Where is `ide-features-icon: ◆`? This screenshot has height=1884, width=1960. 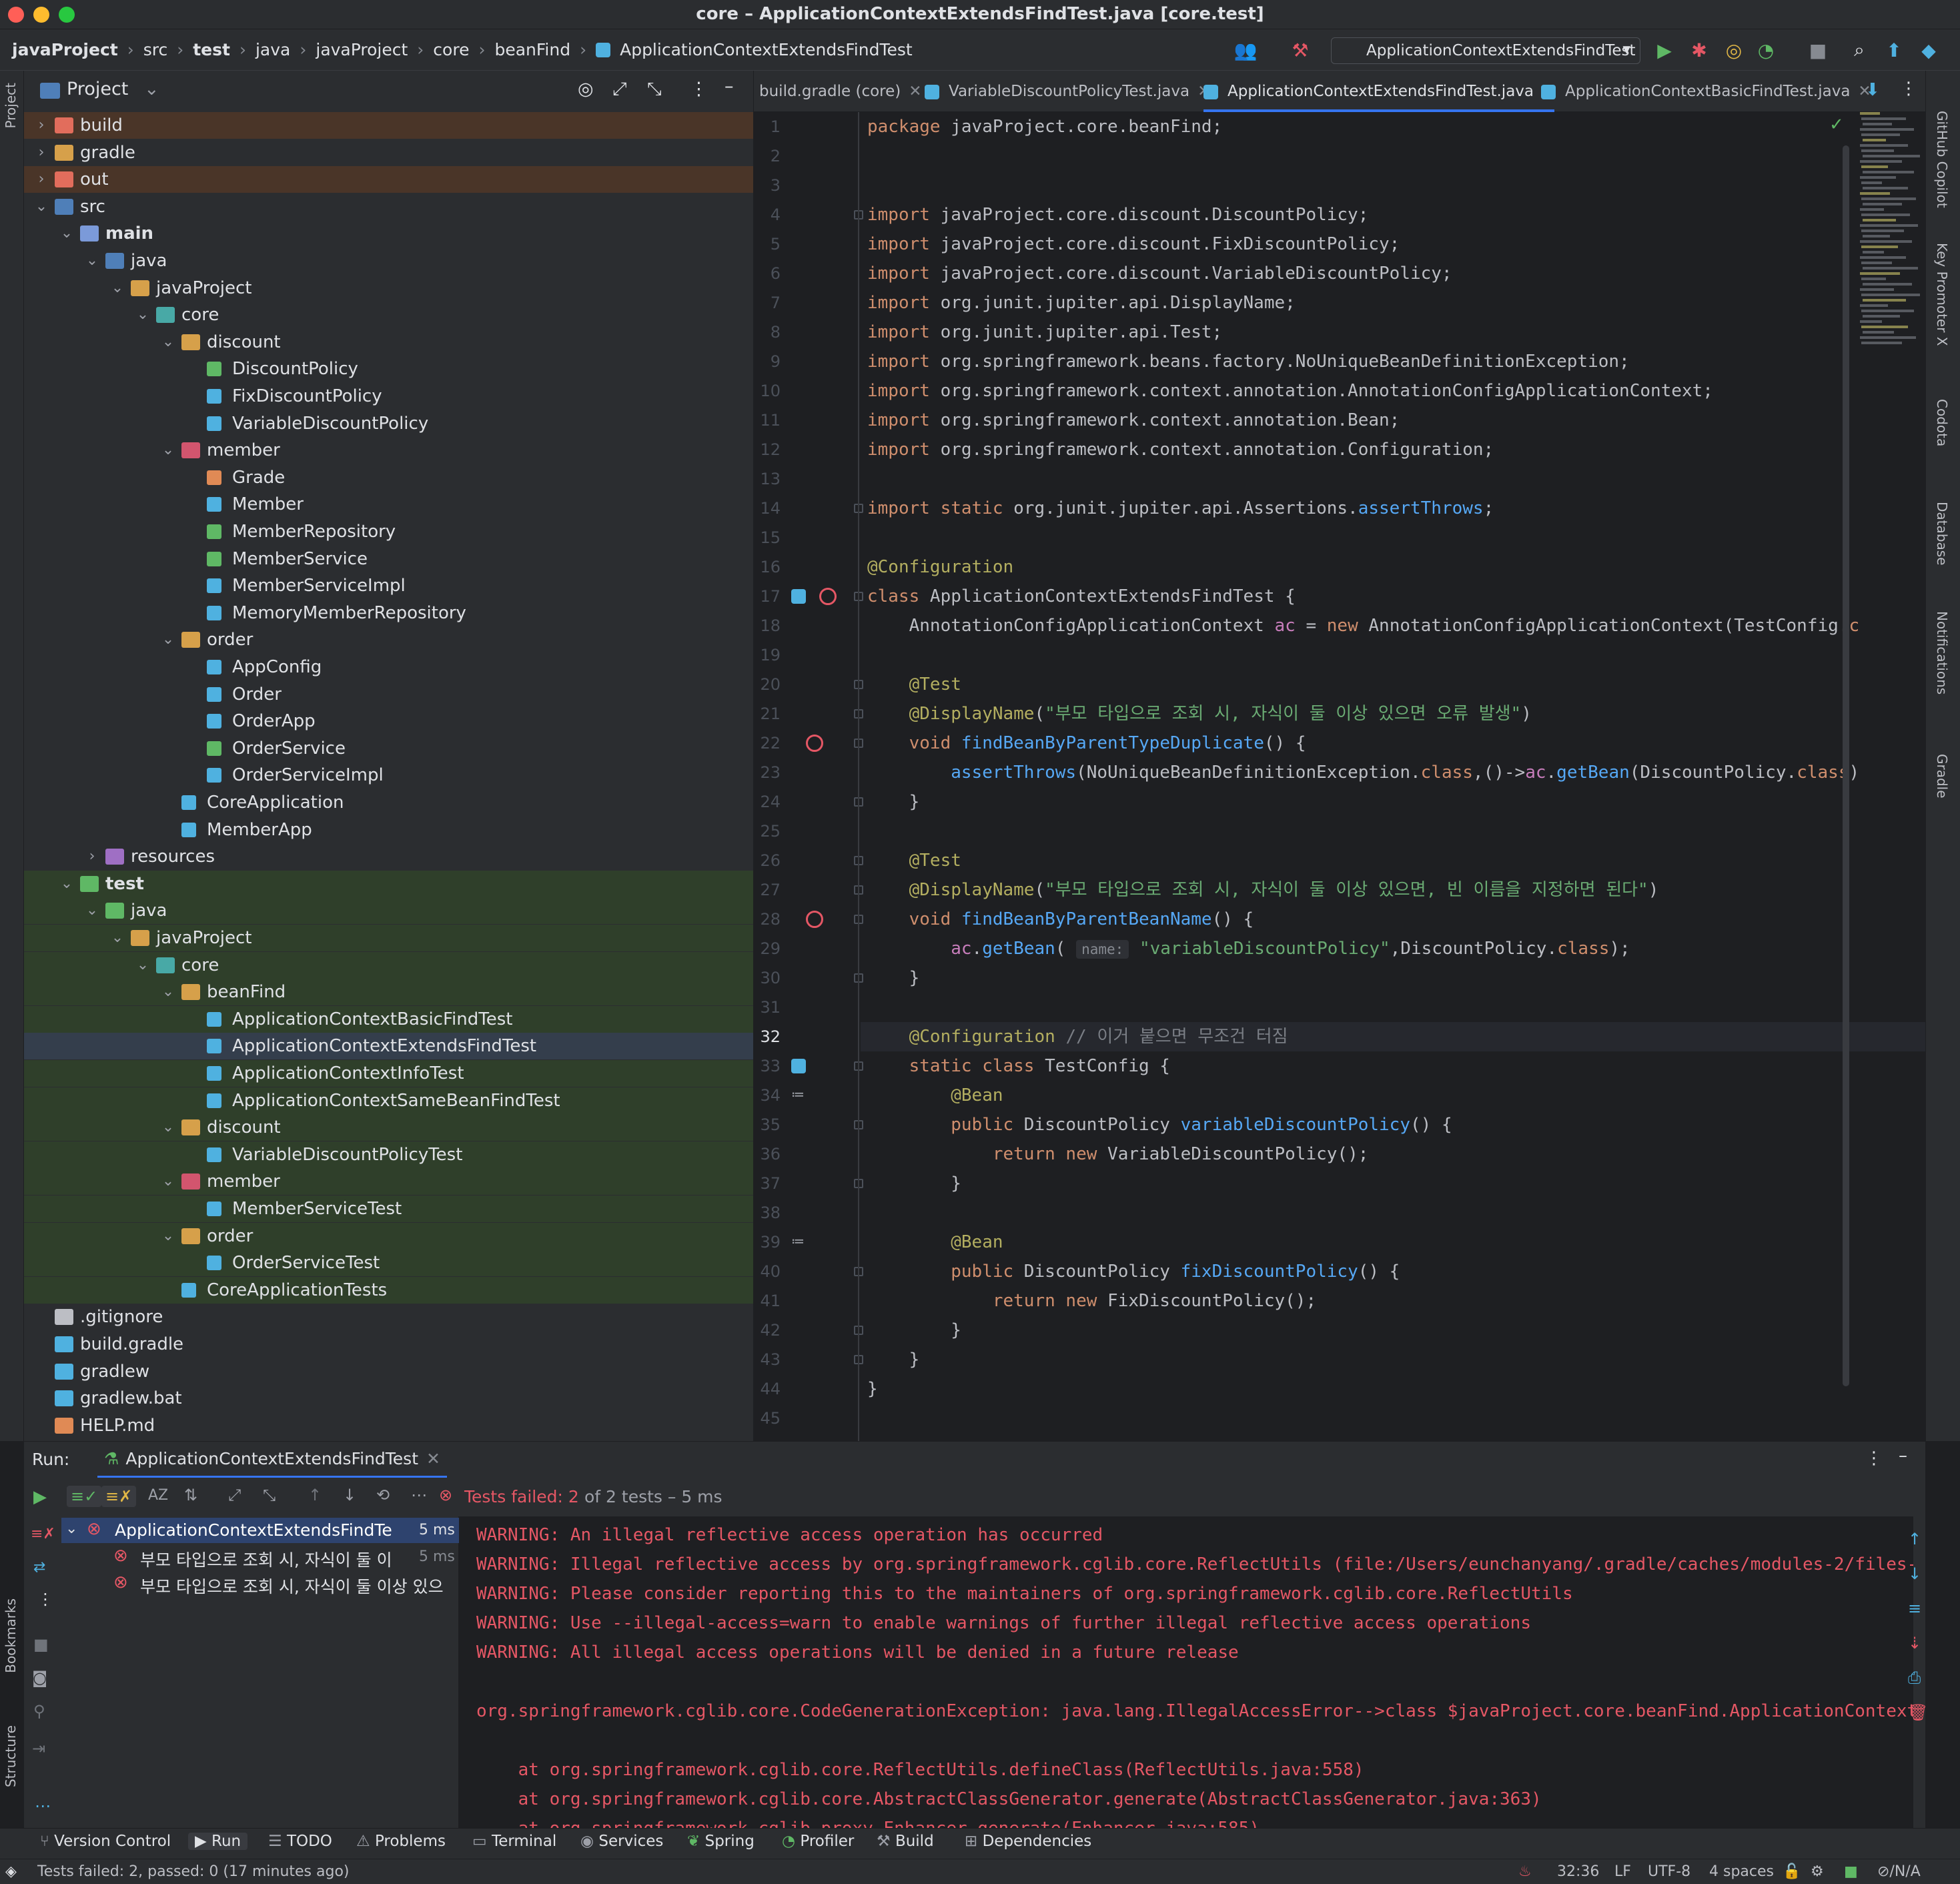
ide-features-icon: ◆ is located at coordinates (1928, 50).